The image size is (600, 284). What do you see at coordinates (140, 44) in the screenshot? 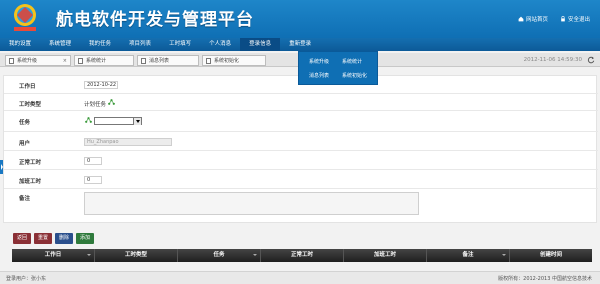
I see `nav-project-list: 项目列表` at bounding box center [140, 44].